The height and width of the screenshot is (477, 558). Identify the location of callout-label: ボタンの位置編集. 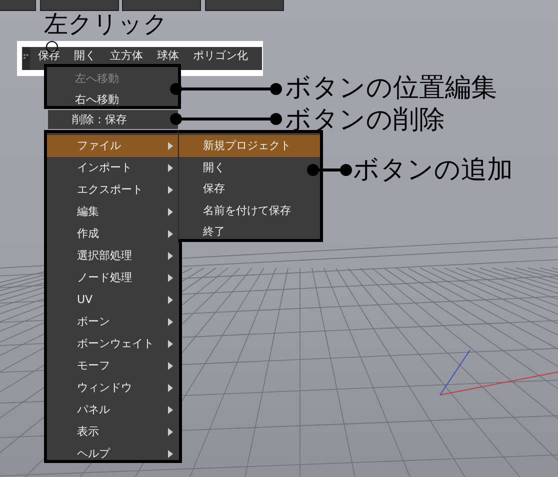
(391, 88).